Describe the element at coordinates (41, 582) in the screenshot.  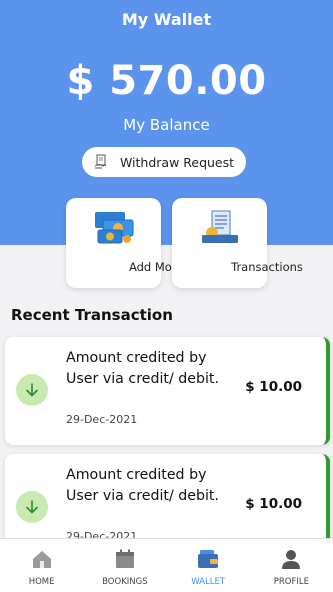
I see `nav-label-home: HOME` at that location.